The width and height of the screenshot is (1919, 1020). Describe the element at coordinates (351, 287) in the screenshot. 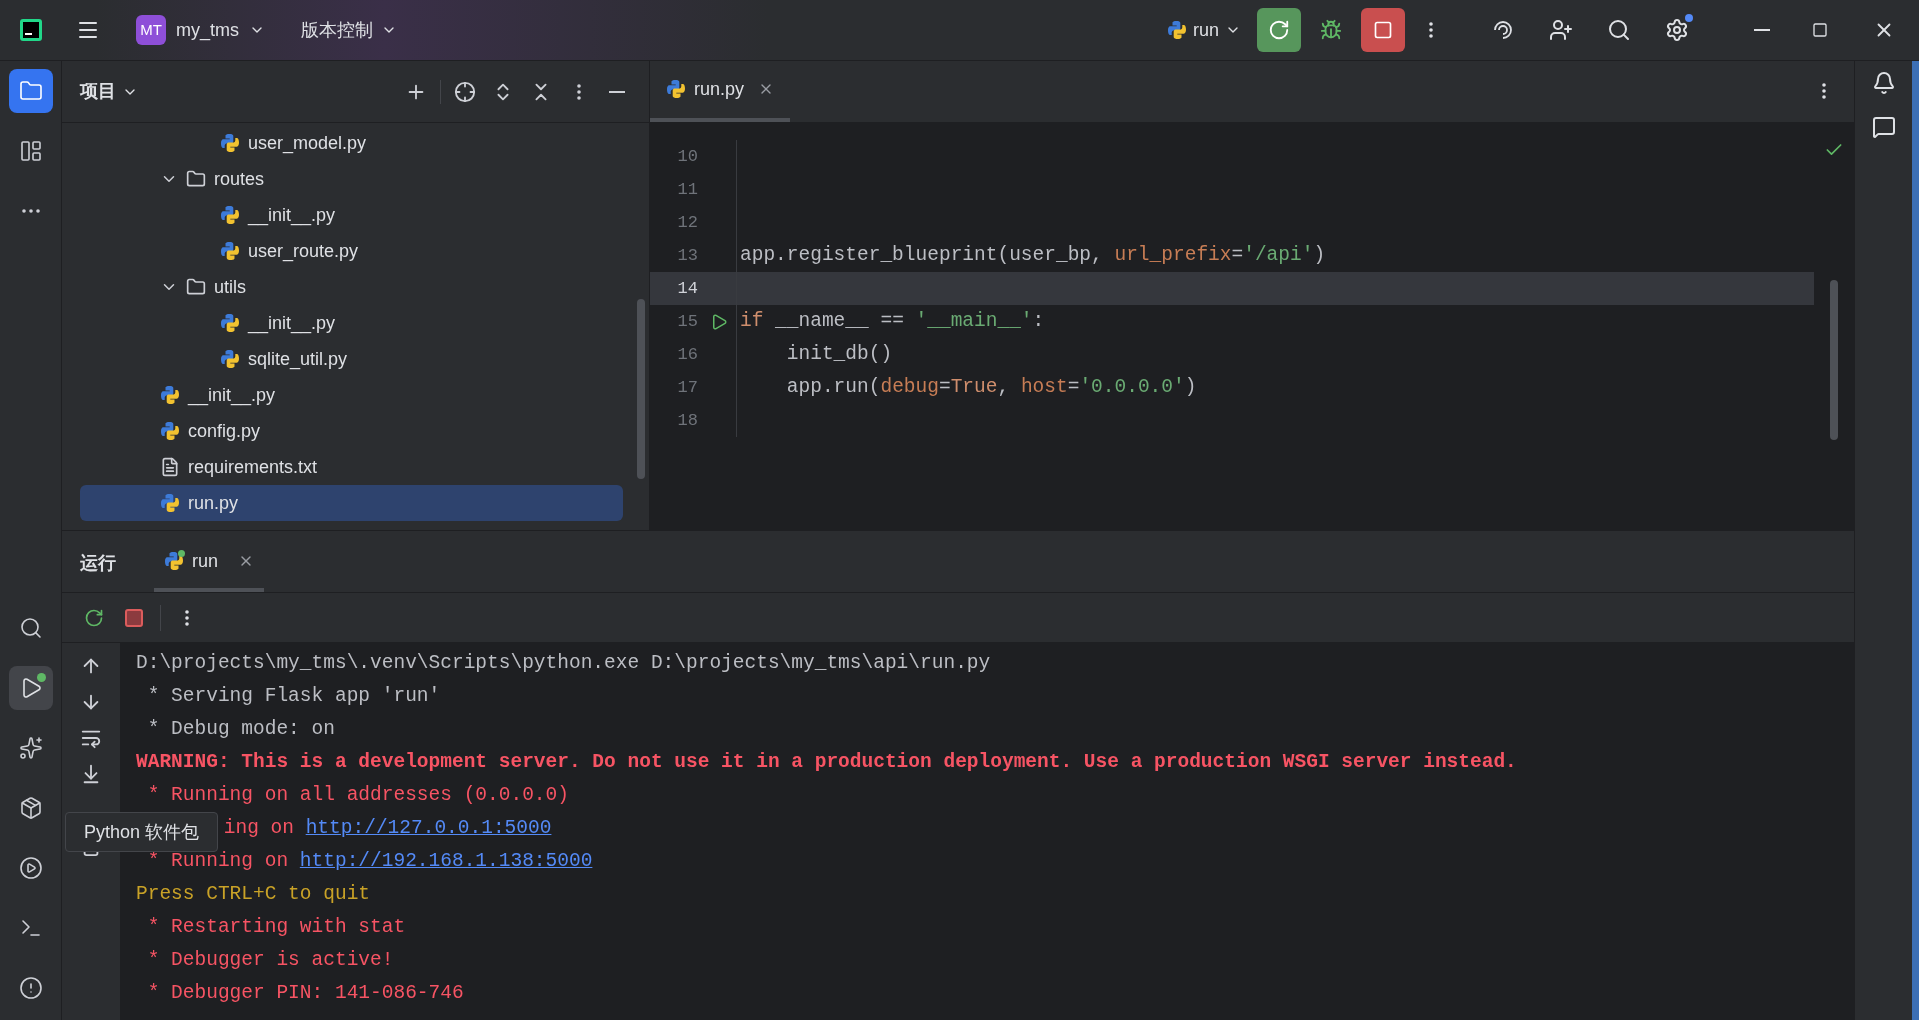

I see `tree-item: utils` at that location.